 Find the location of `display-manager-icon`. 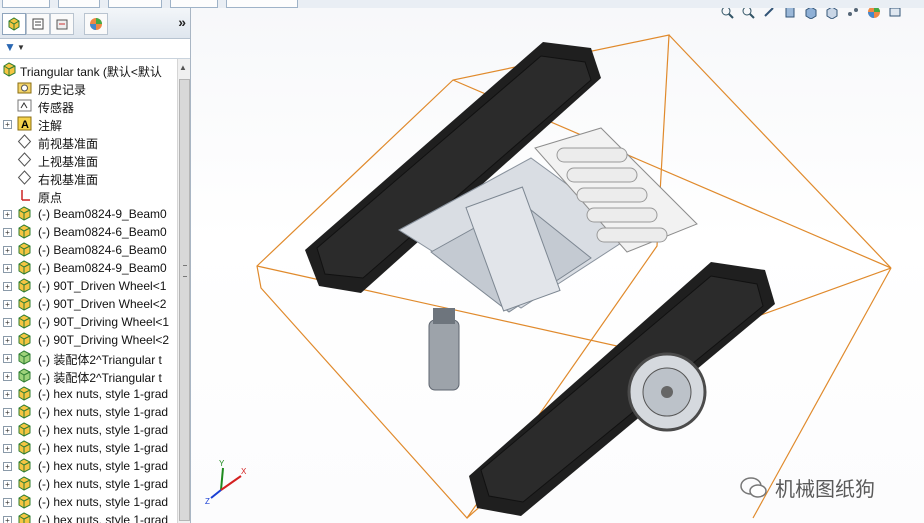

display-manager-icon is located at coordinates (96, 24).